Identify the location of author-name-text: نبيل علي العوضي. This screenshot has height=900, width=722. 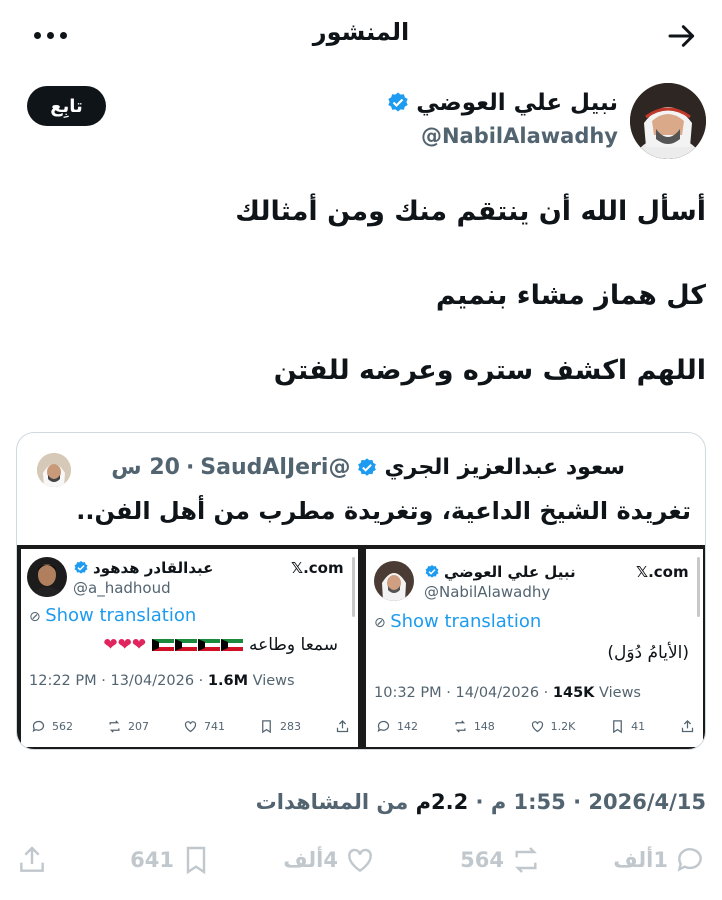
(517, 103).